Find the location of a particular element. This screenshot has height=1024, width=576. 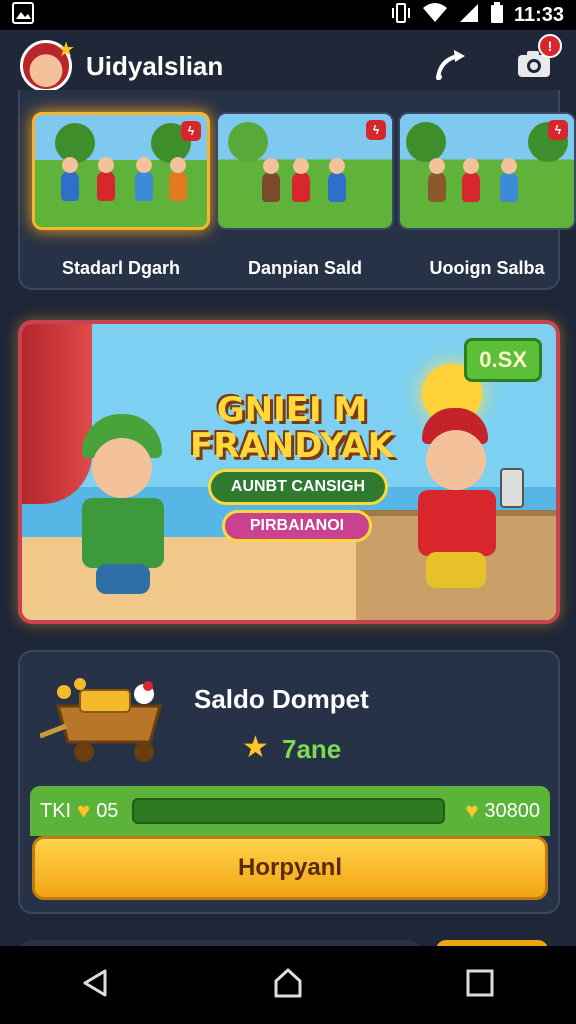

game-card: ϟ Danpian Sald is located at coordinates (305, 195).